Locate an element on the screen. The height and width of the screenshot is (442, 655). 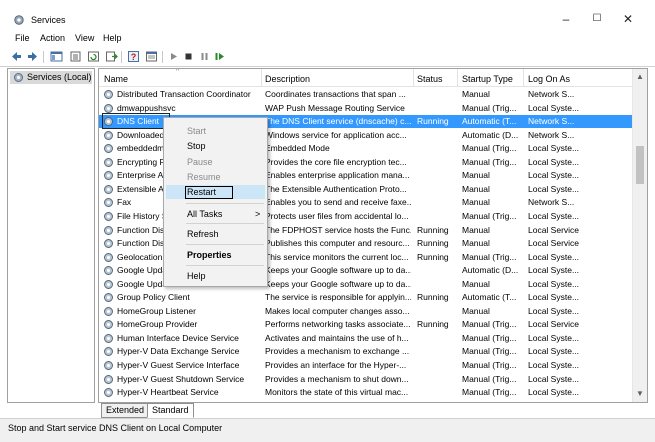
console-tree-icon is located at coordinates (56, 56).